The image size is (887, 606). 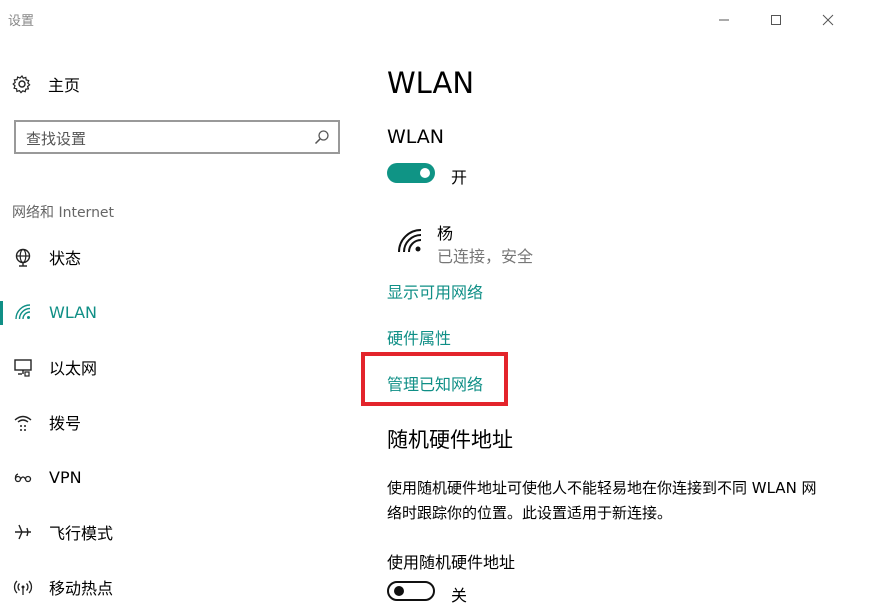 What do you see at coordinates (180, 312) in the screenshot?
I see `sidebar-item-wlan: WLAN` at bounding box center [180, 312].